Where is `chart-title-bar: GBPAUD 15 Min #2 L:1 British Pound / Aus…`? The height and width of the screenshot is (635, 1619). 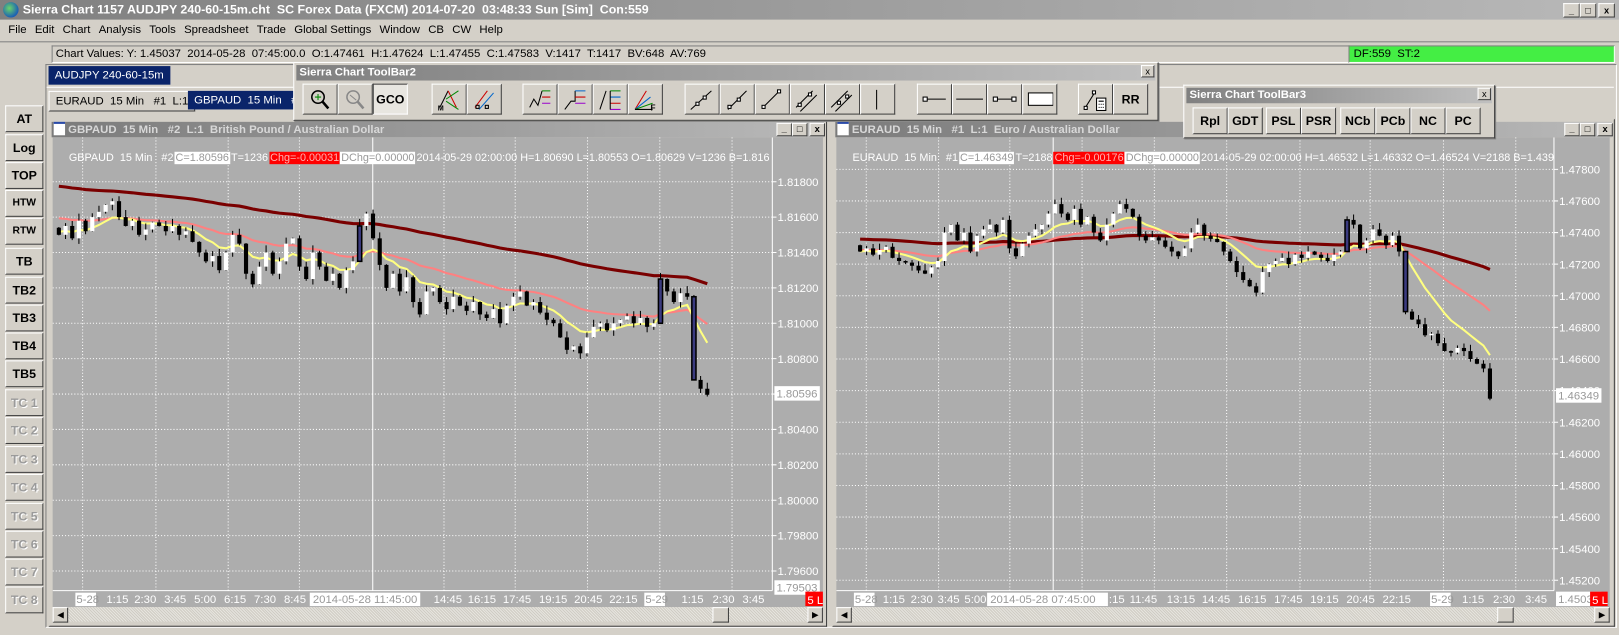
chart-title-bar: GBPAUD 15 Min #2 L:1 British Pound / Aus… is located at coordinates (437, 129).